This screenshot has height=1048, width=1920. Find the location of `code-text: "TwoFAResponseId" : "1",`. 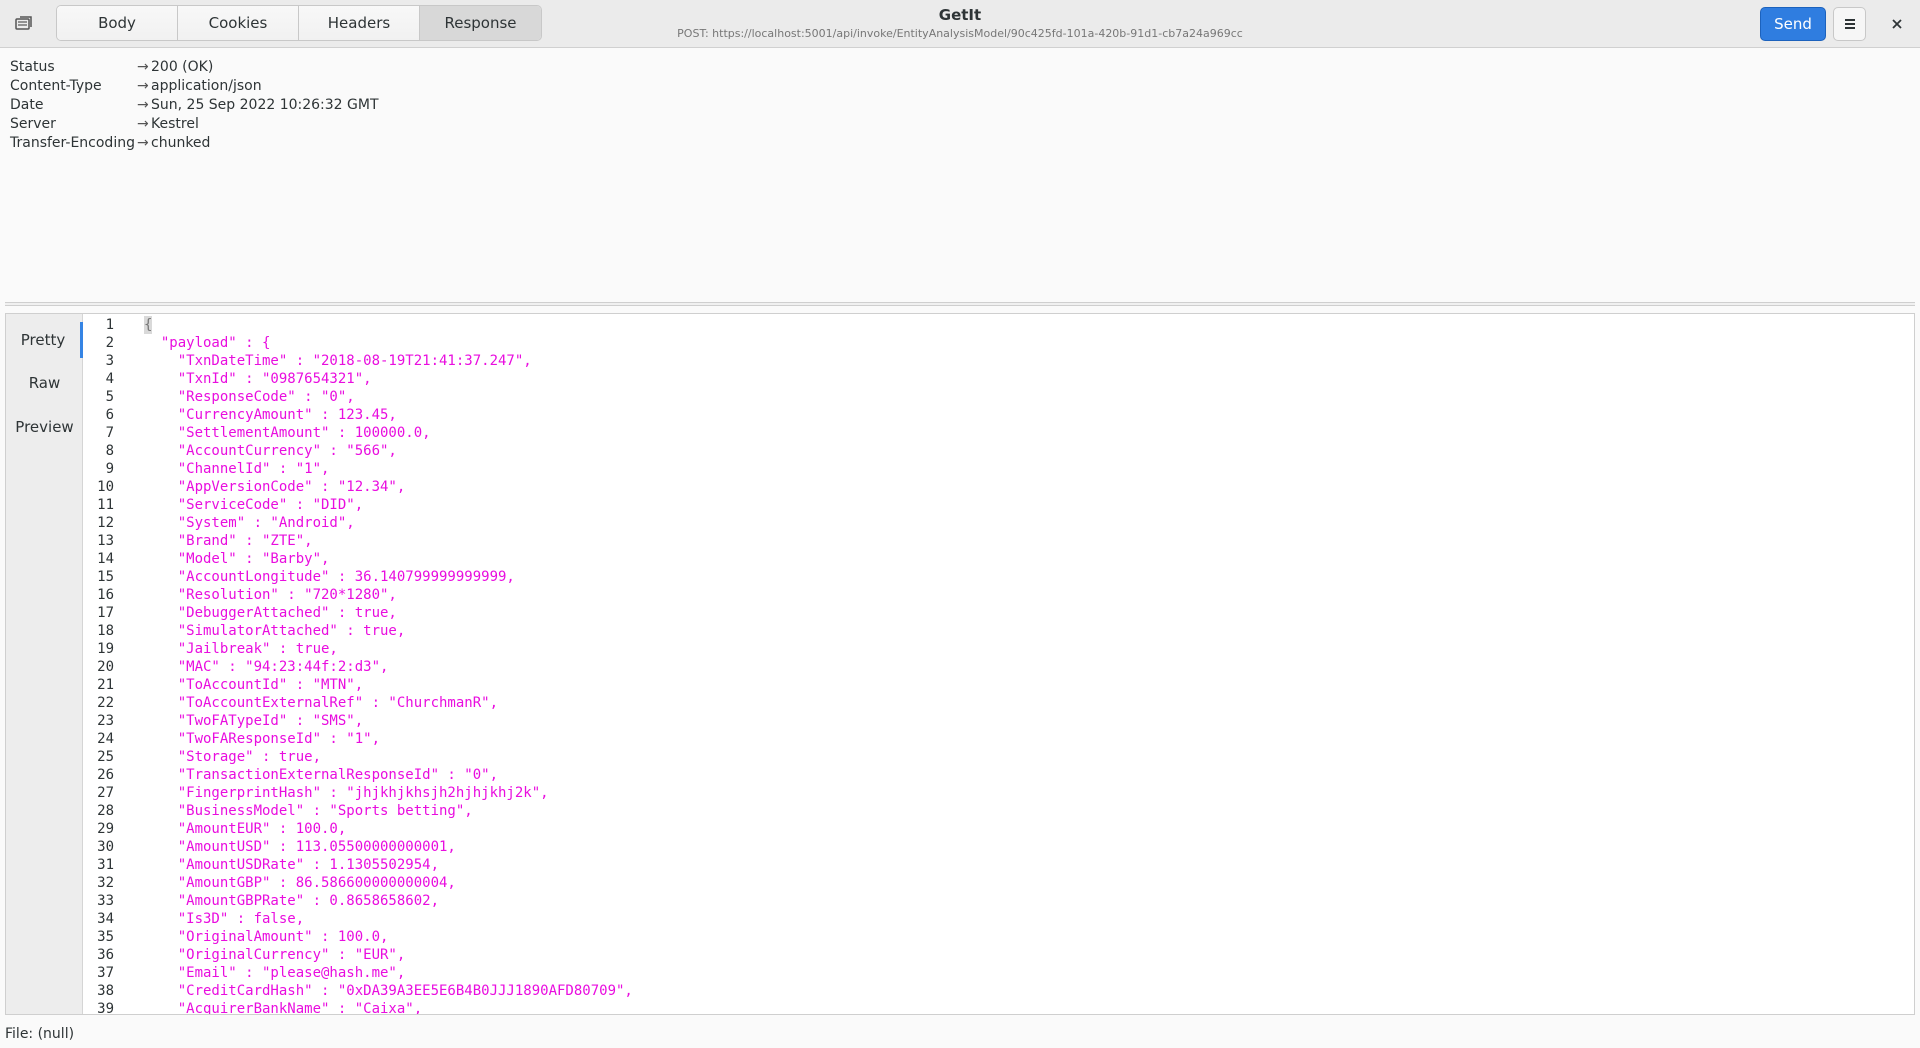

code-text: "TwoFAResponseId" : "1", is located at coordinates (262, 739).